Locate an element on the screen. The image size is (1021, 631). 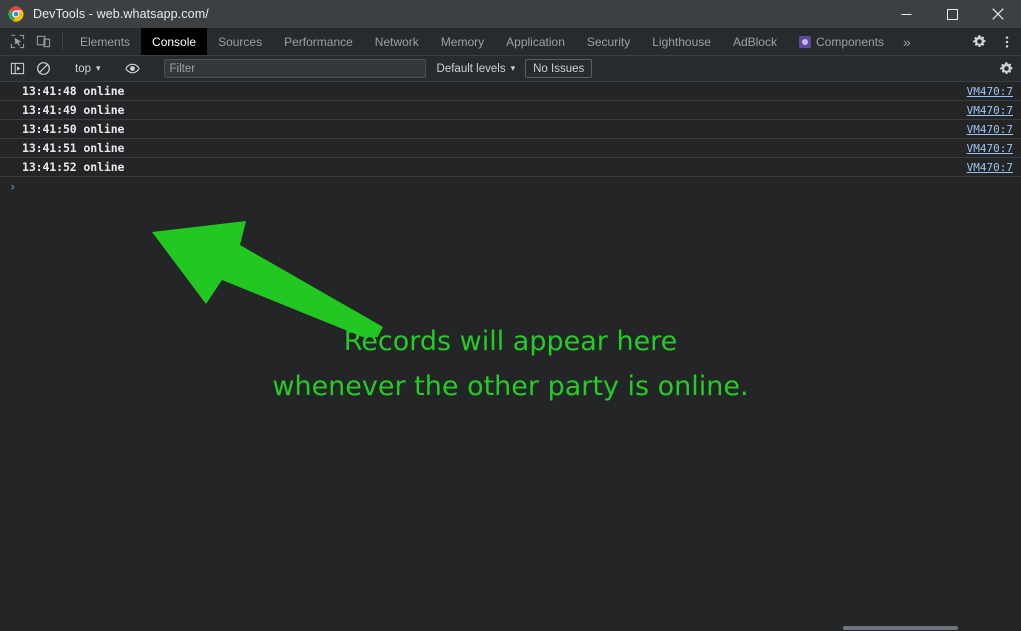
tab-label: Console is located at coordinates (174, 41).